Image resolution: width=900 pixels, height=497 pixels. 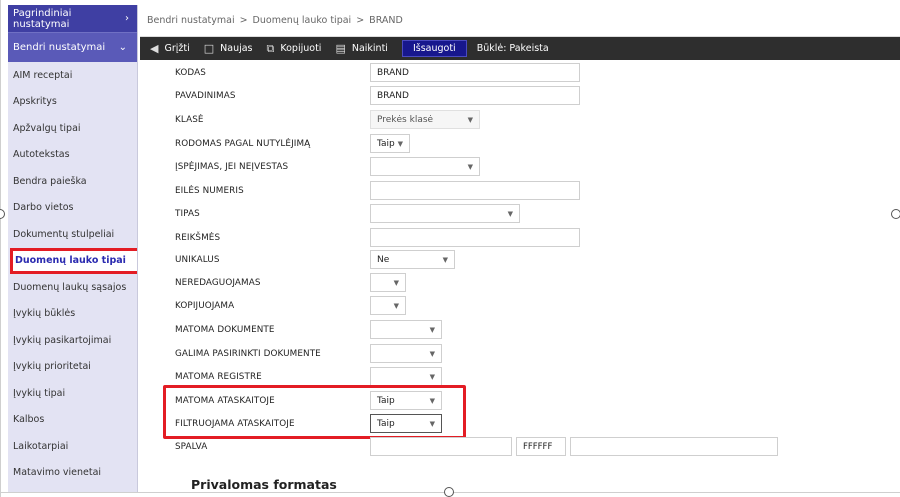 I want to click on spalva-input, so click(x=441, y=446).